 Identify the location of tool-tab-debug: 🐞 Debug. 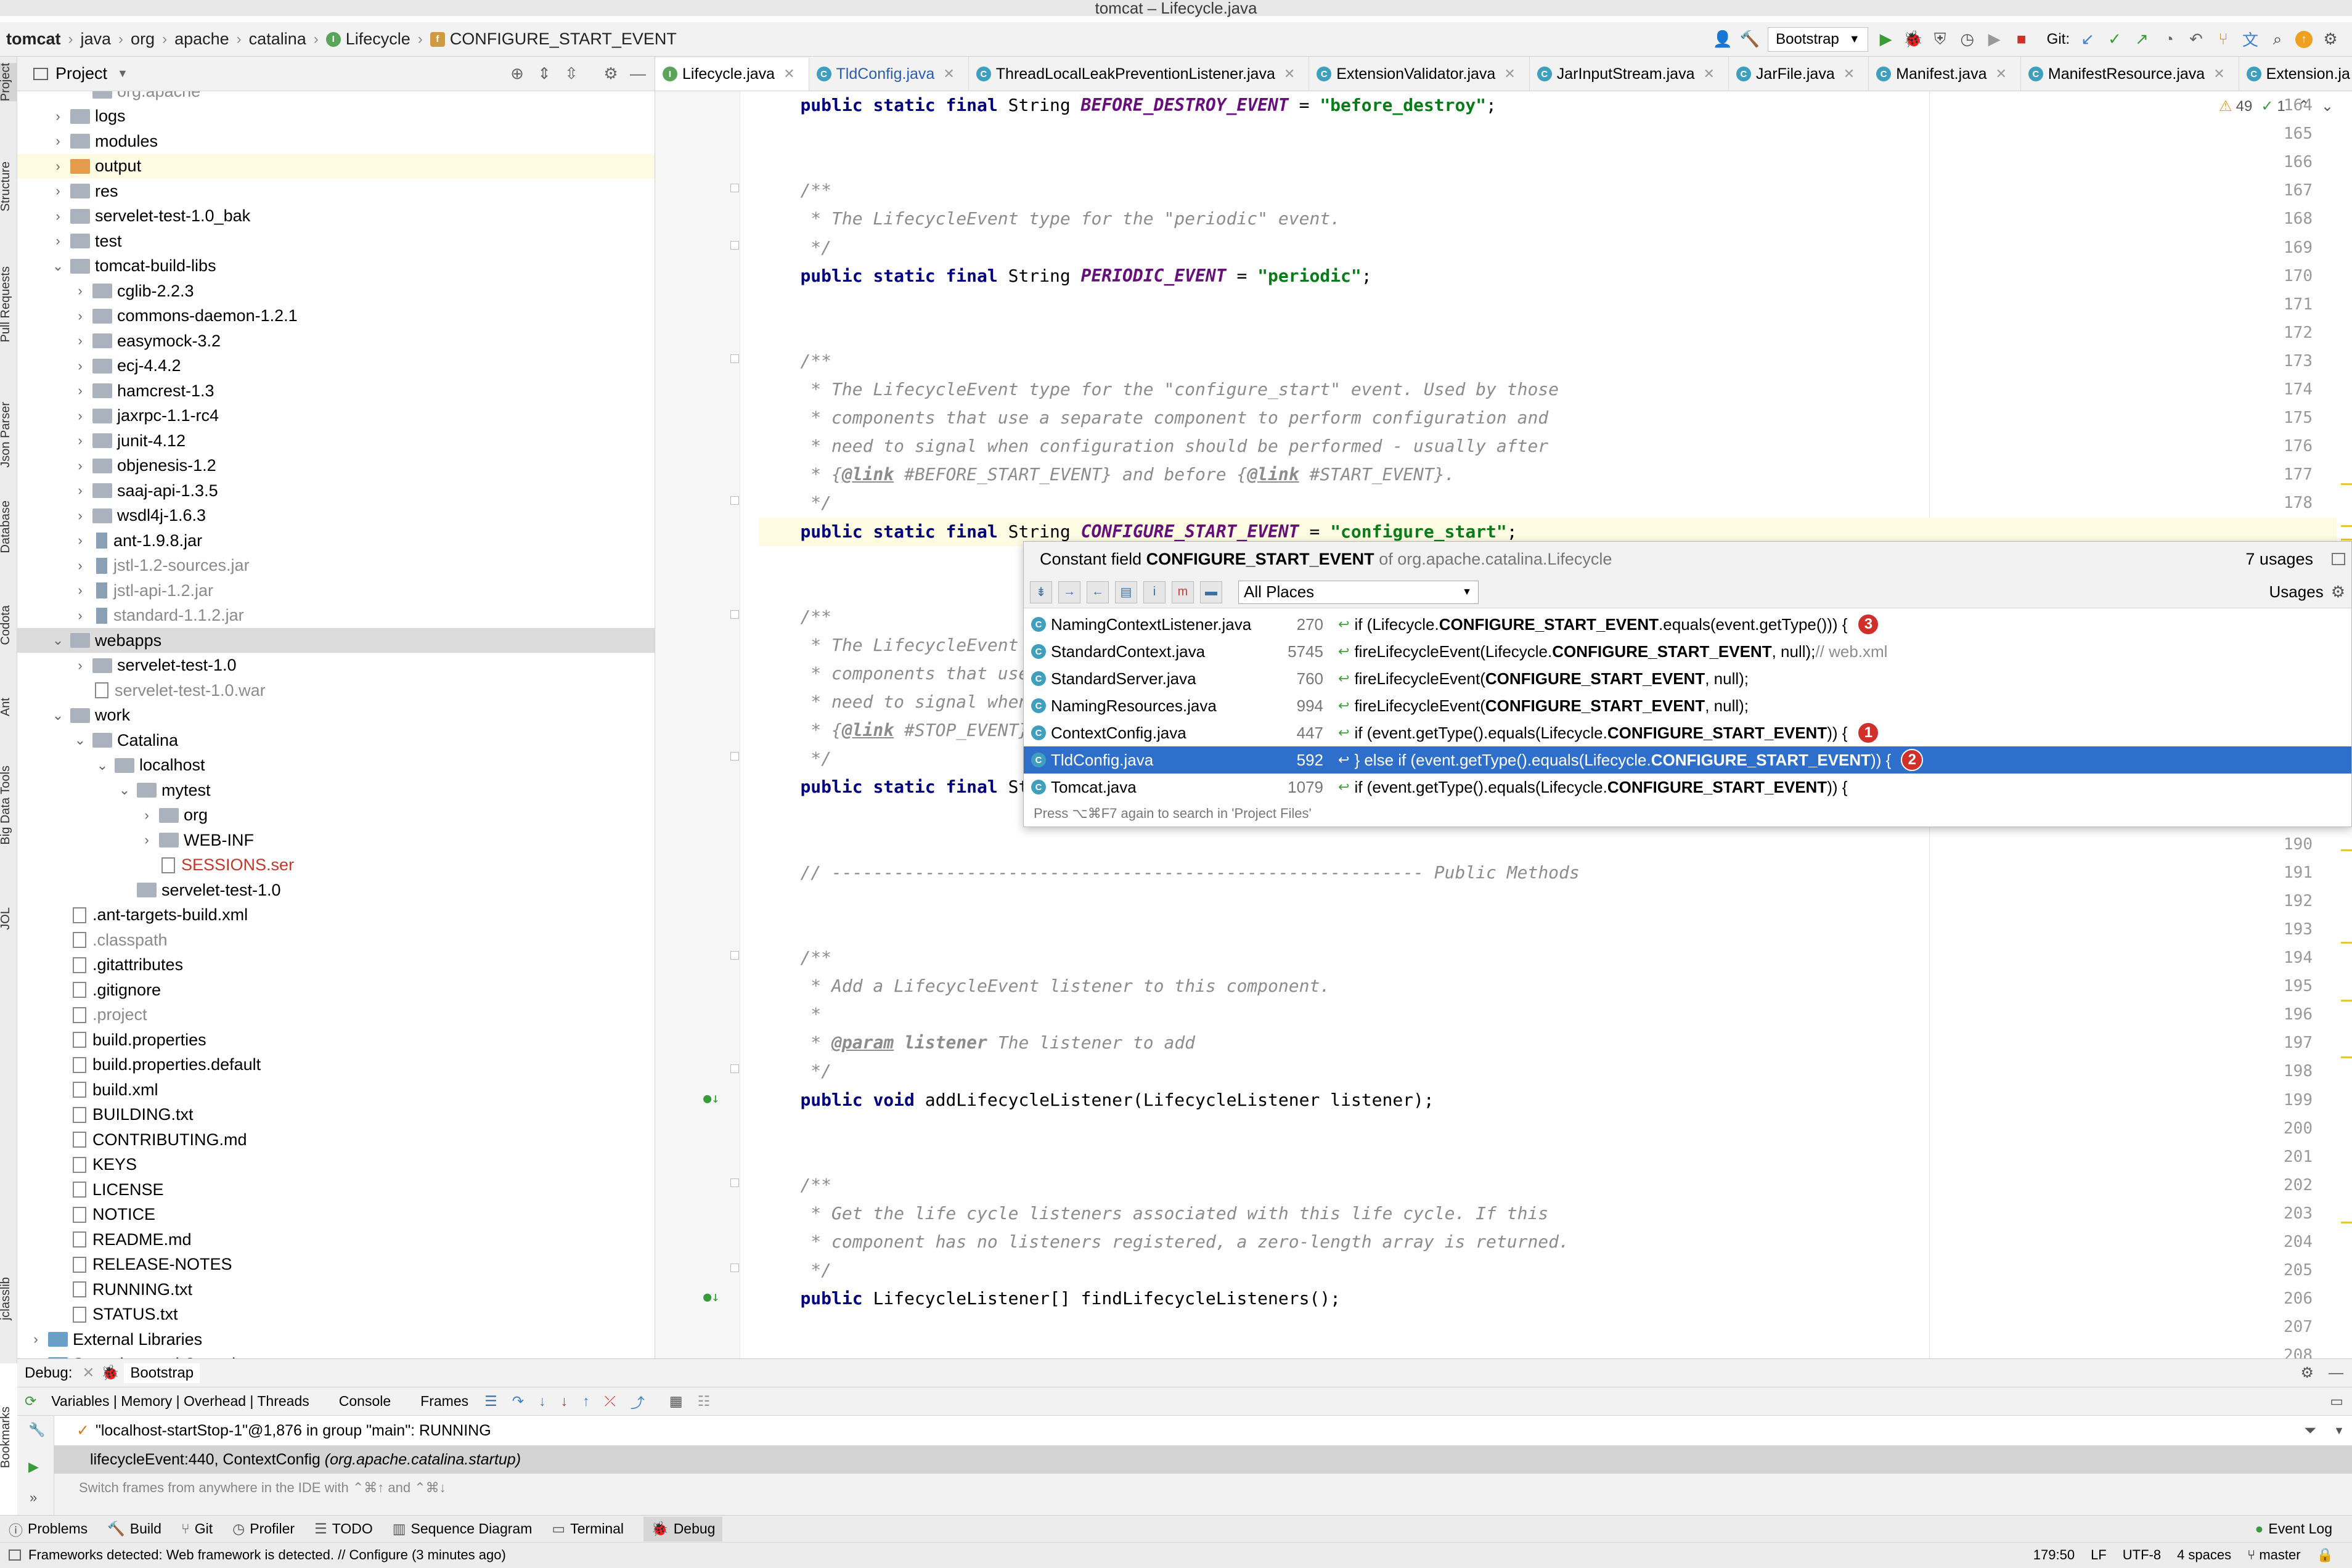
(683, 1528).